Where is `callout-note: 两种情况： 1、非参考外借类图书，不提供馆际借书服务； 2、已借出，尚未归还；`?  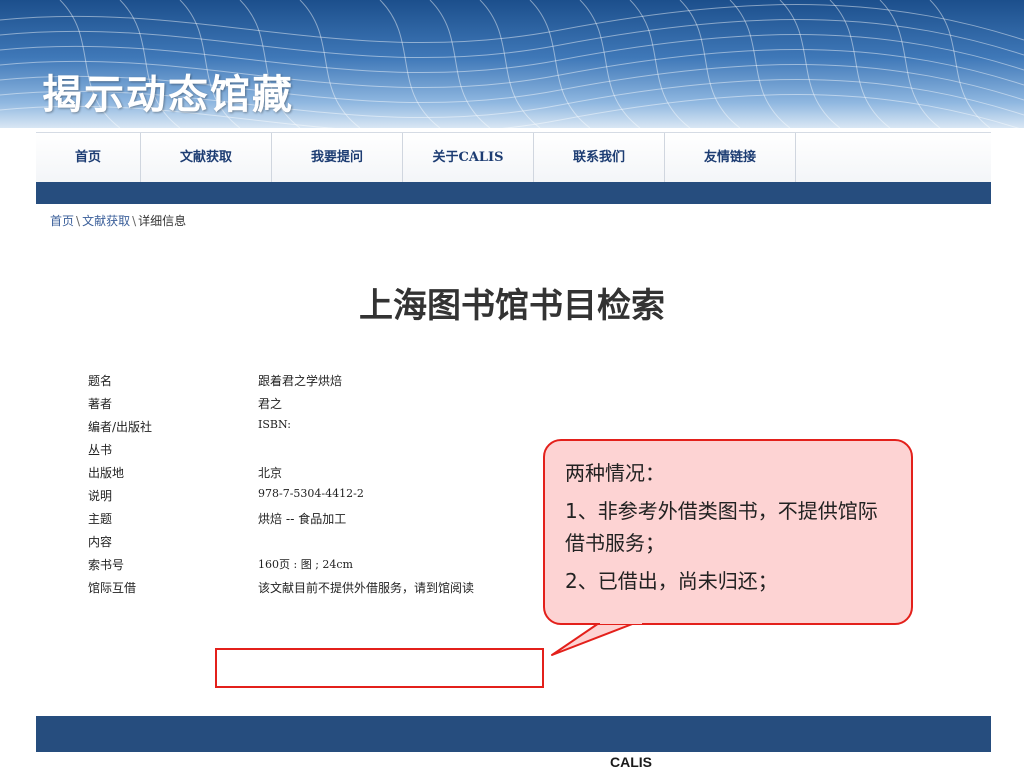 callout-note: 两种情况： 1、非参考外借类图书，不提供馆际借书服务； 2、已借出，尚未归还； is located at coordinates (728, 532).